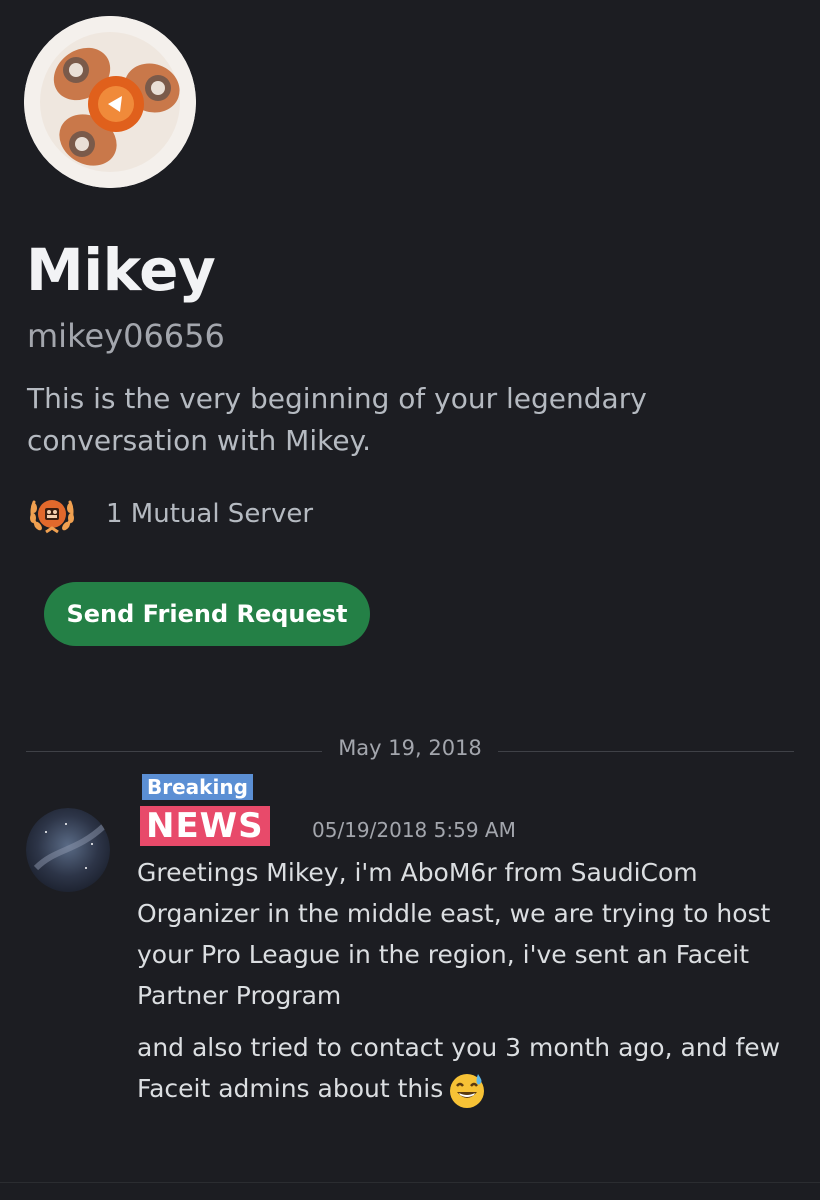  What do you see at coordinates (646, 751) in the screenshot?
I see `date-divider-right-line` at bounding box center [646, 751].